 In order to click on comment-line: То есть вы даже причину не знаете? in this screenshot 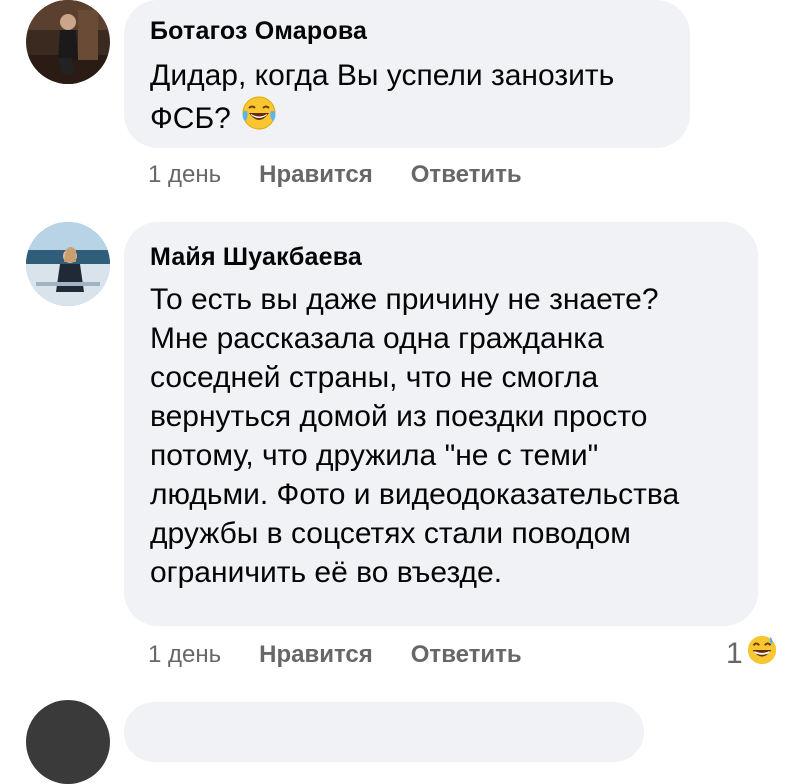, I will do `click(404, 299)`.